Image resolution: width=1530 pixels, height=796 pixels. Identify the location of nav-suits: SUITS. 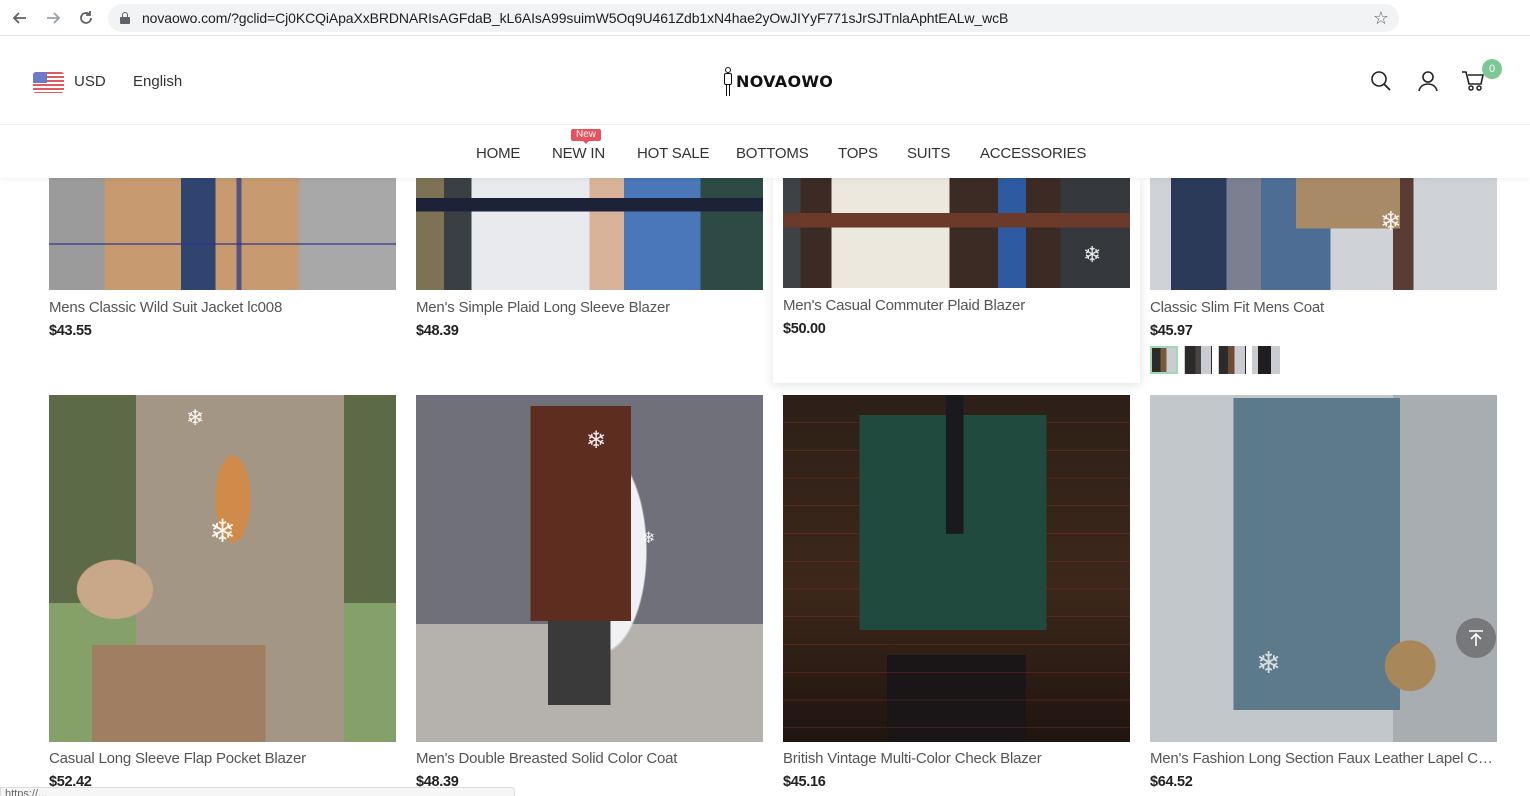
(928, 153).